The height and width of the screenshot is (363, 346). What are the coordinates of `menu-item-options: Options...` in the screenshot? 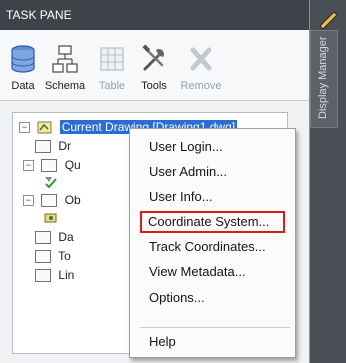 It's located at (211, 298).